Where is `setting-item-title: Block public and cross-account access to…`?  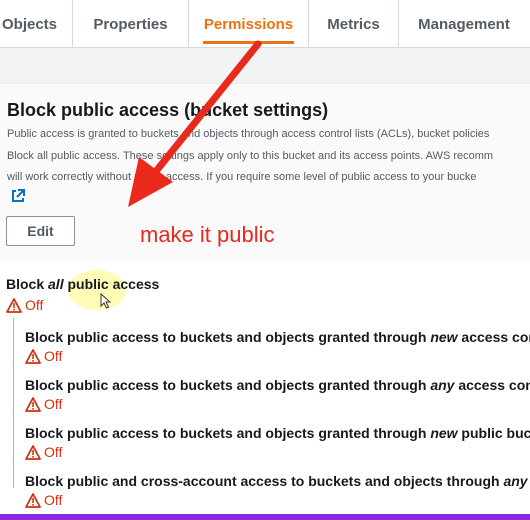
setting-item-title: Block public and cross-account access to… is located at coordinates (276, 481).